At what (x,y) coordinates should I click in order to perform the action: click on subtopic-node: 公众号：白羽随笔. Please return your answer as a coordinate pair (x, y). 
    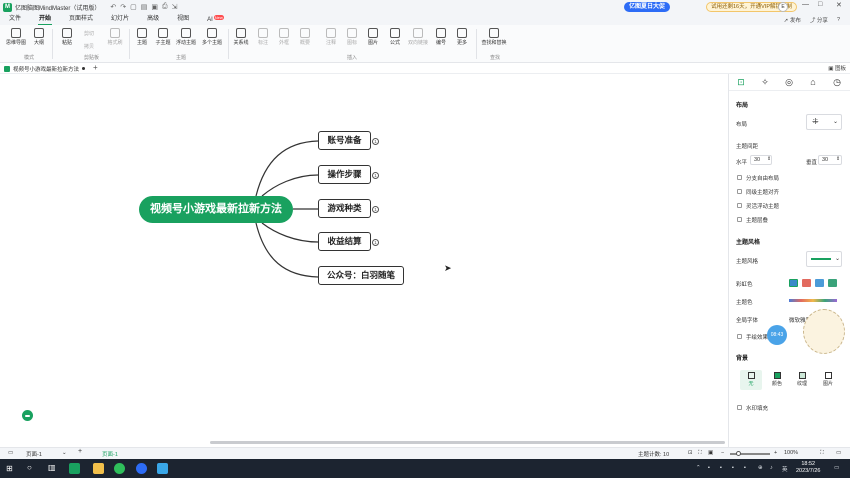
    Looking at the image, I should click on (361, 275).